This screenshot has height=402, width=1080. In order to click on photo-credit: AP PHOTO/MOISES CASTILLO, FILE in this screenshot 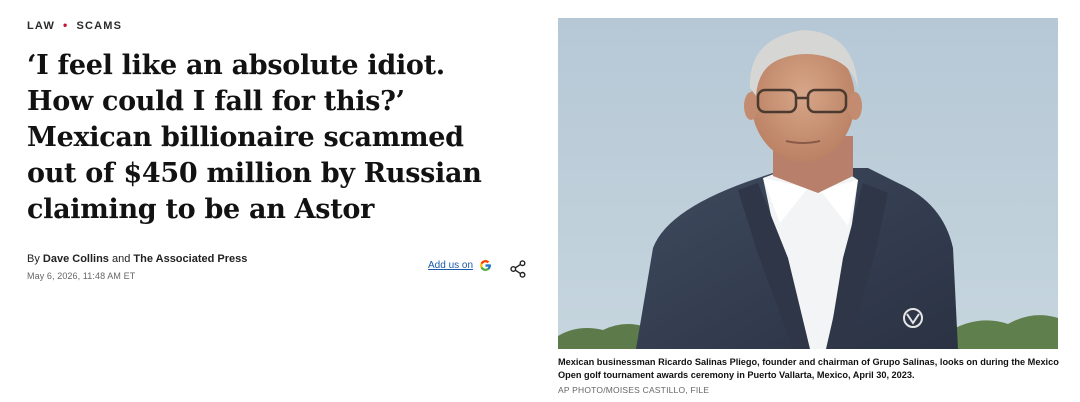, I will do `click(634, 390)`.